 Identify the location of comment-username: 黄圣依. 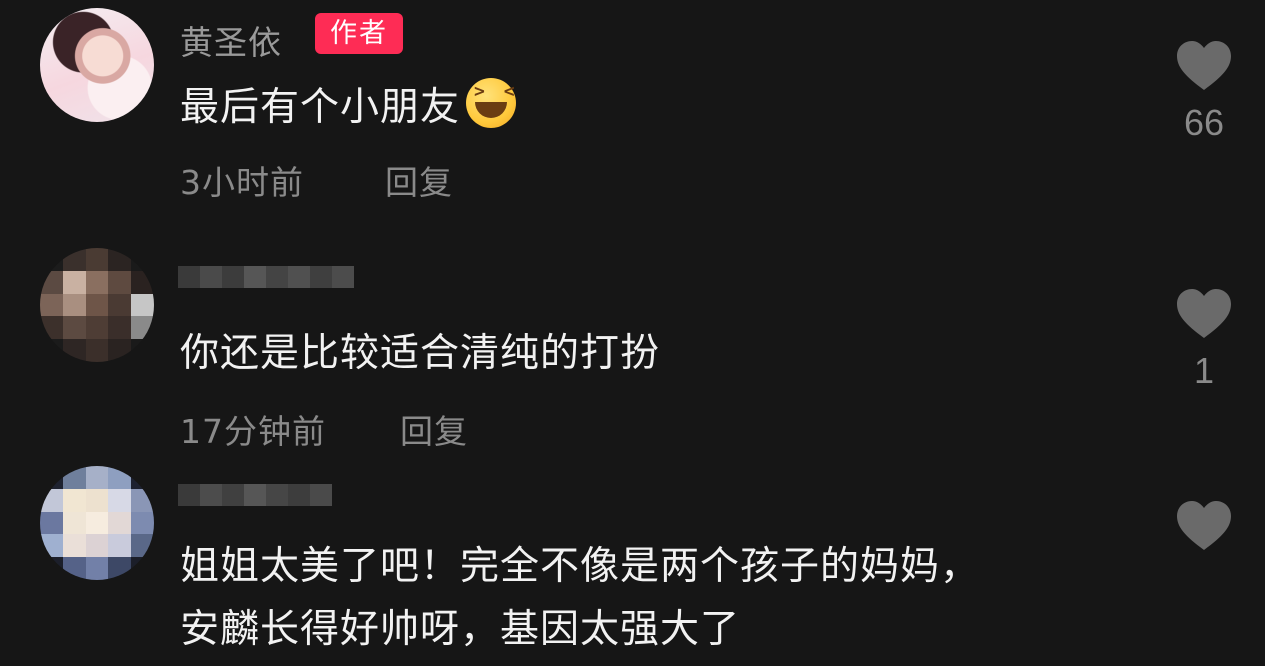
(231, 40).